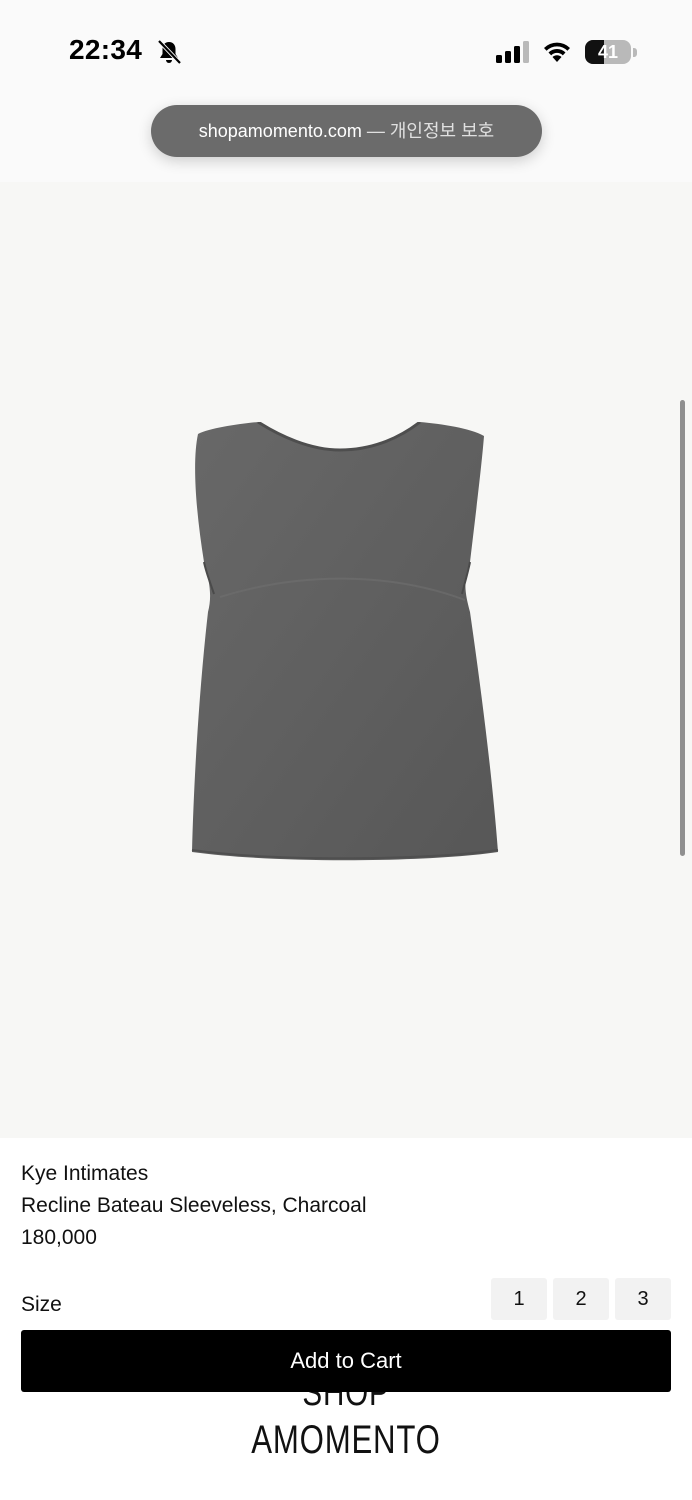  Describe the element at coordinates (169, 52) in the screenshot. I see `bell-slash-icon` at that location.